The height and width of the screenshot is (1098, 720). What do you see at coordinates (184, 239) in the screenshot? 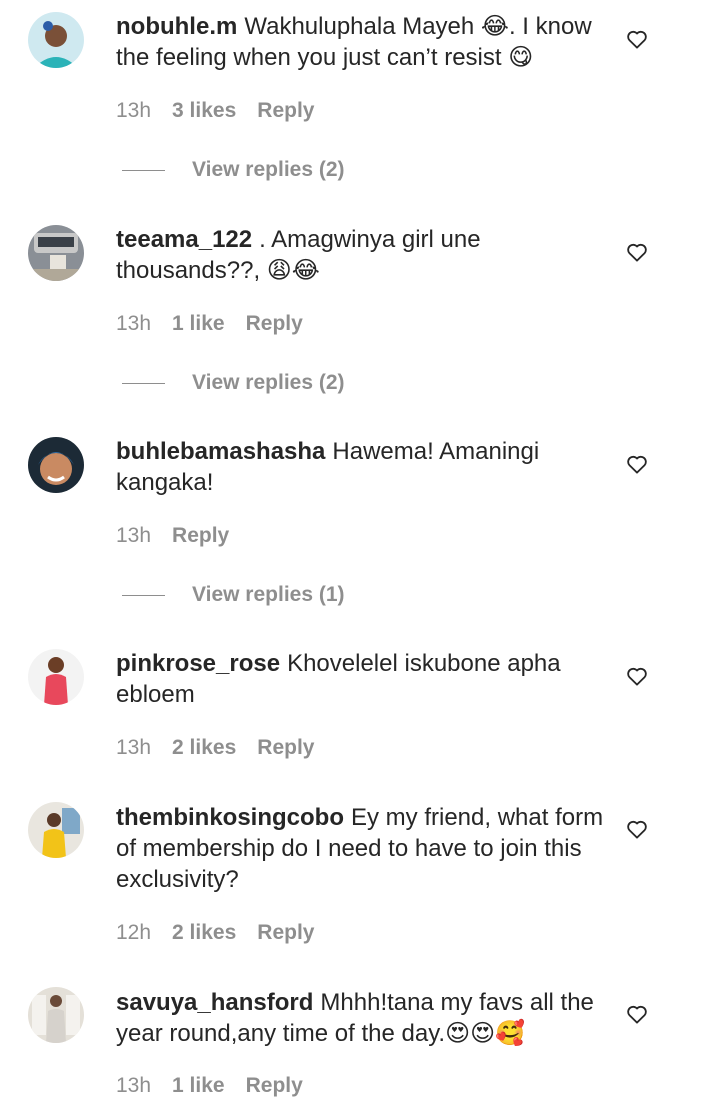
I see `comment-username: teeama_122` at bounding box center [184, 239].